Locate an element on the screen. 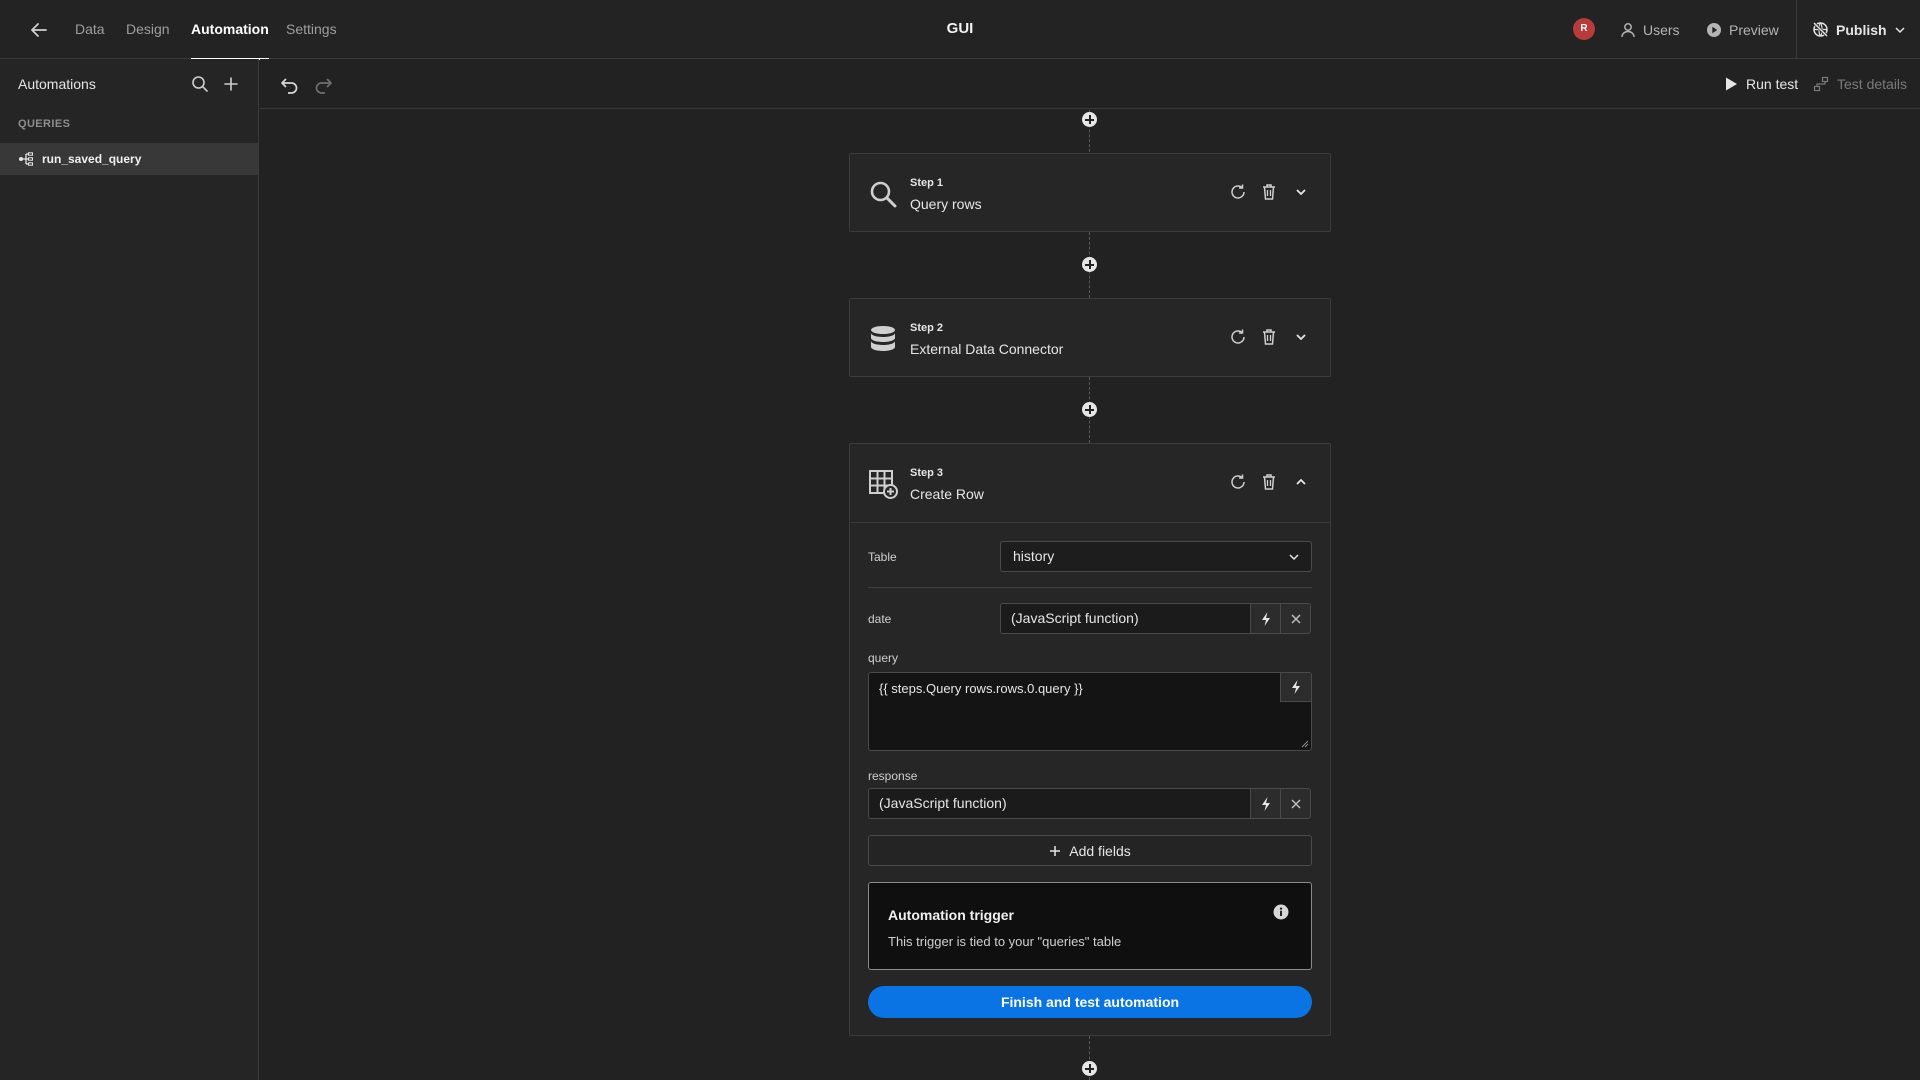  trigger-title: Automation trigger is located at coordinates (951, 915).